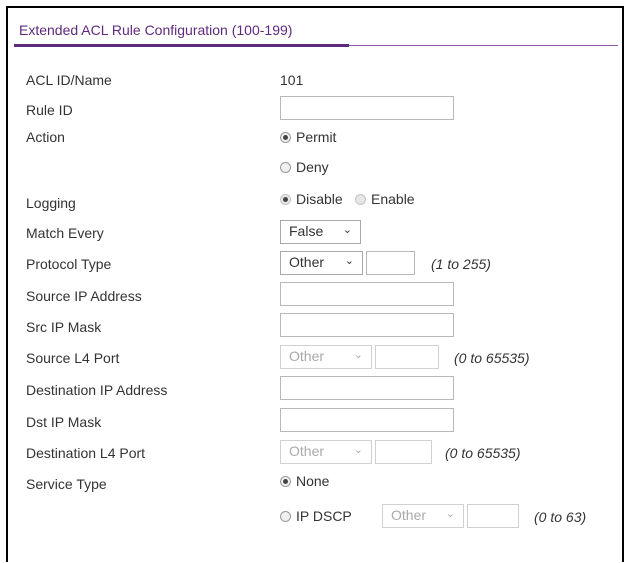  I want to click on dst-ip-mask-input, so click(367, 420).